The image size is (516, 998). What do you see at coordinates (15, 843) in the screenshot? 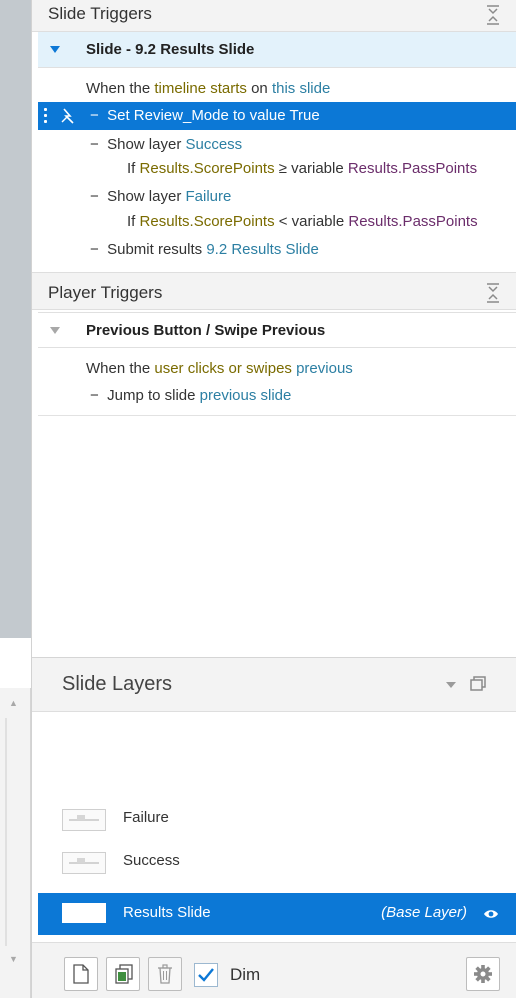
I see `editor-scrollbar: ▲ ▼` at bounding box center [15, 843].